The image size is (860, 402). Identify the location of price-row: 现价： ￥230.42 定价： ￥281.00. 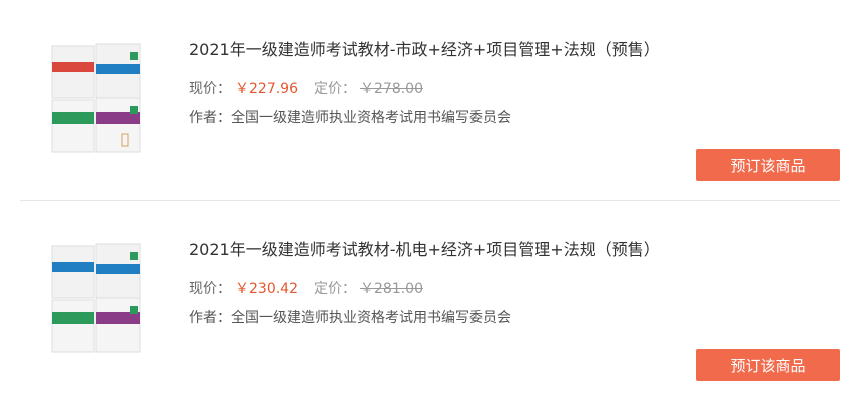
(306, 288).